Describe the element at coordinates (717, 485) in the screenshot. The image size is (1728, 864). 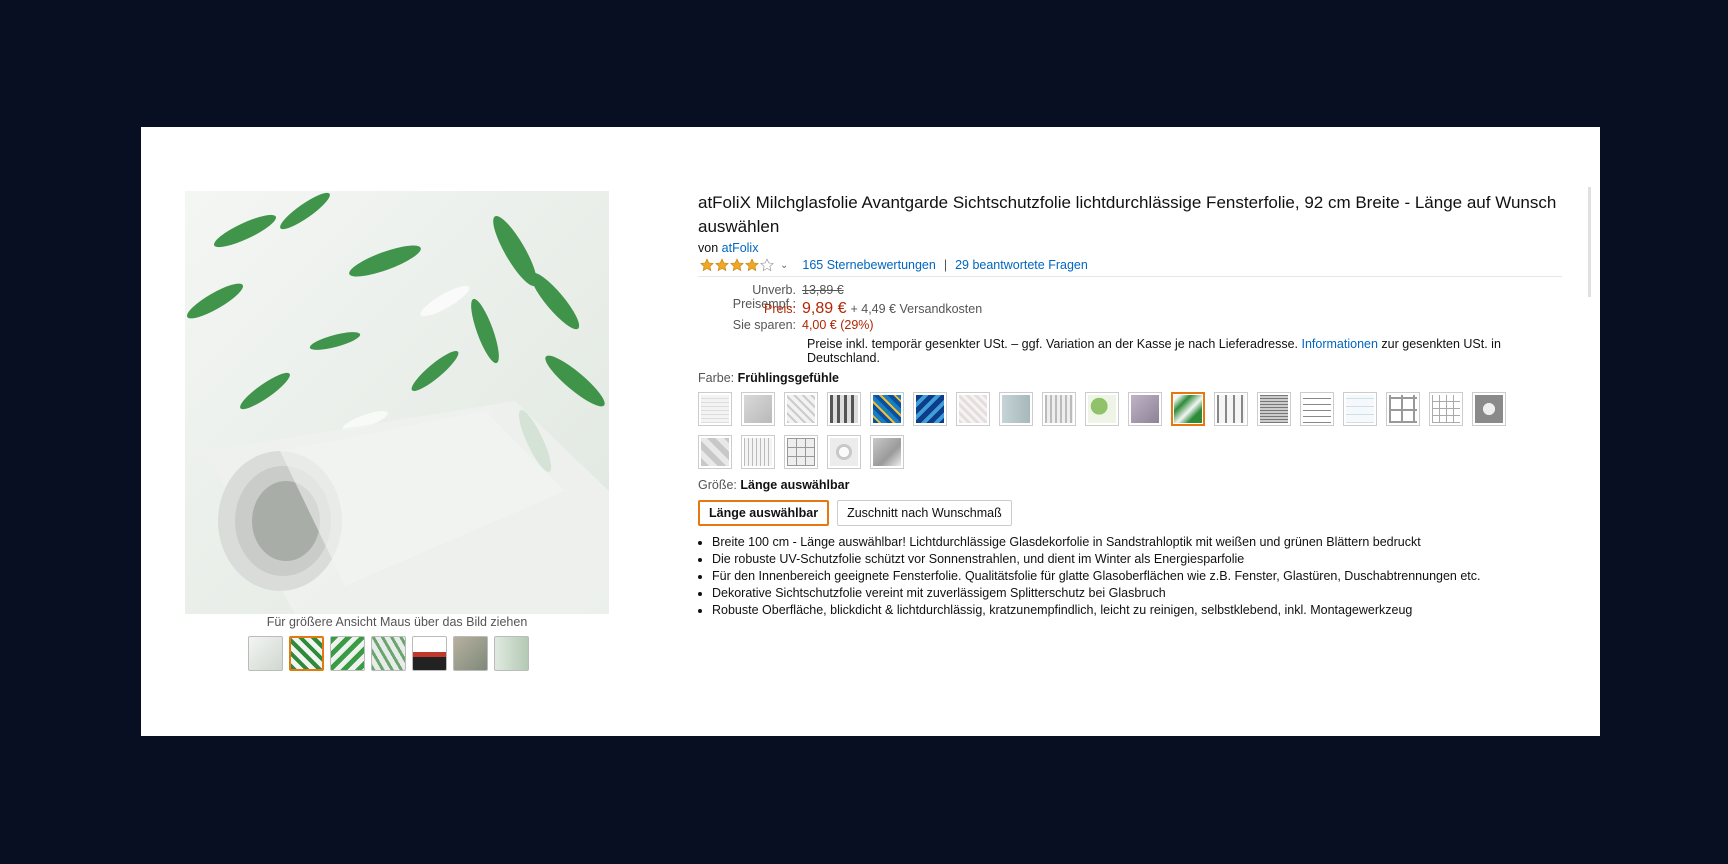
I see `size-label-text: Größe:` at that location.